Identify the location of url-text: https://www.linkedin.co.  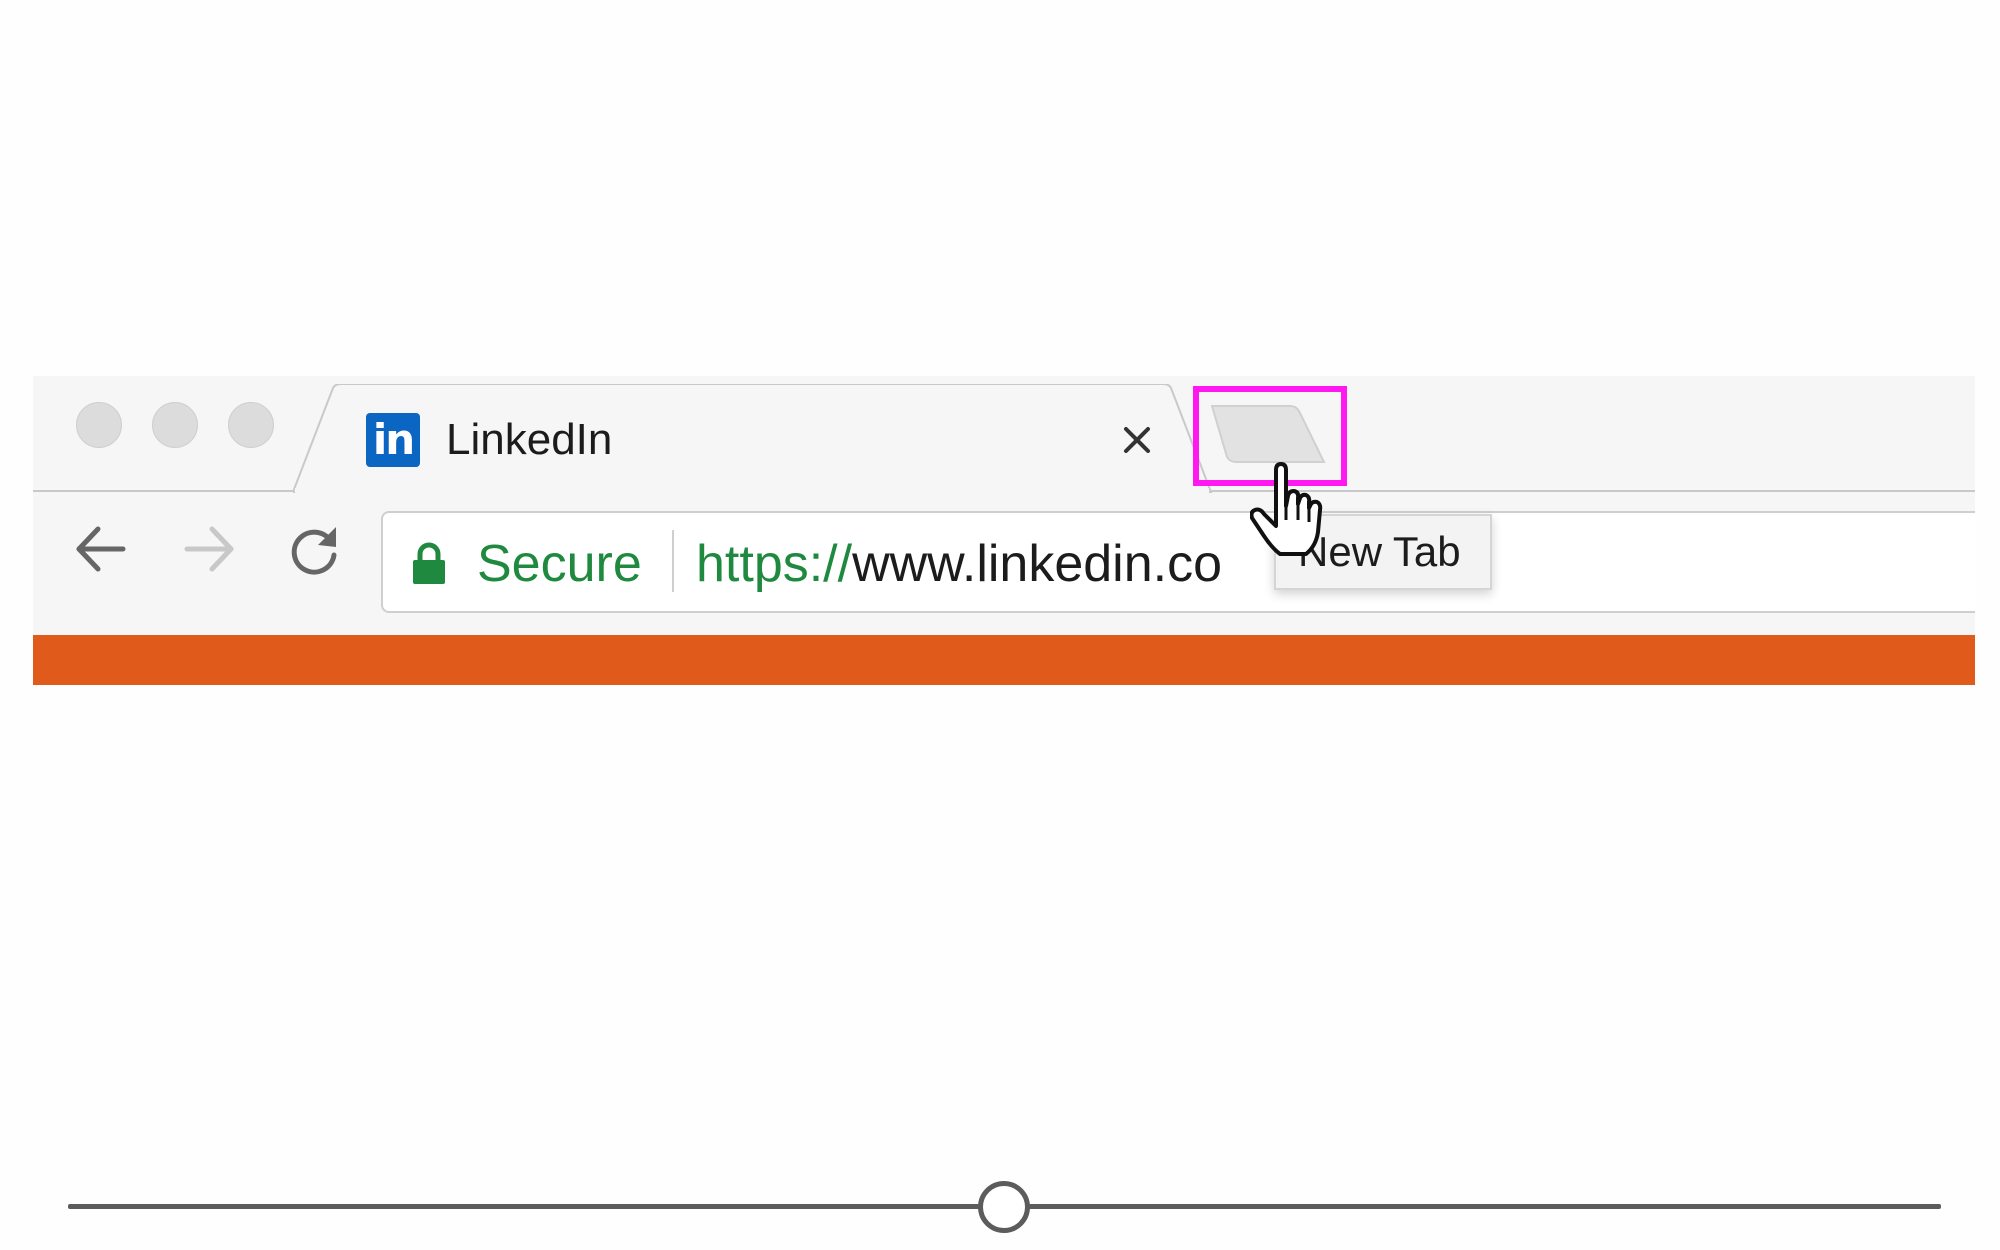
(1002, 564).